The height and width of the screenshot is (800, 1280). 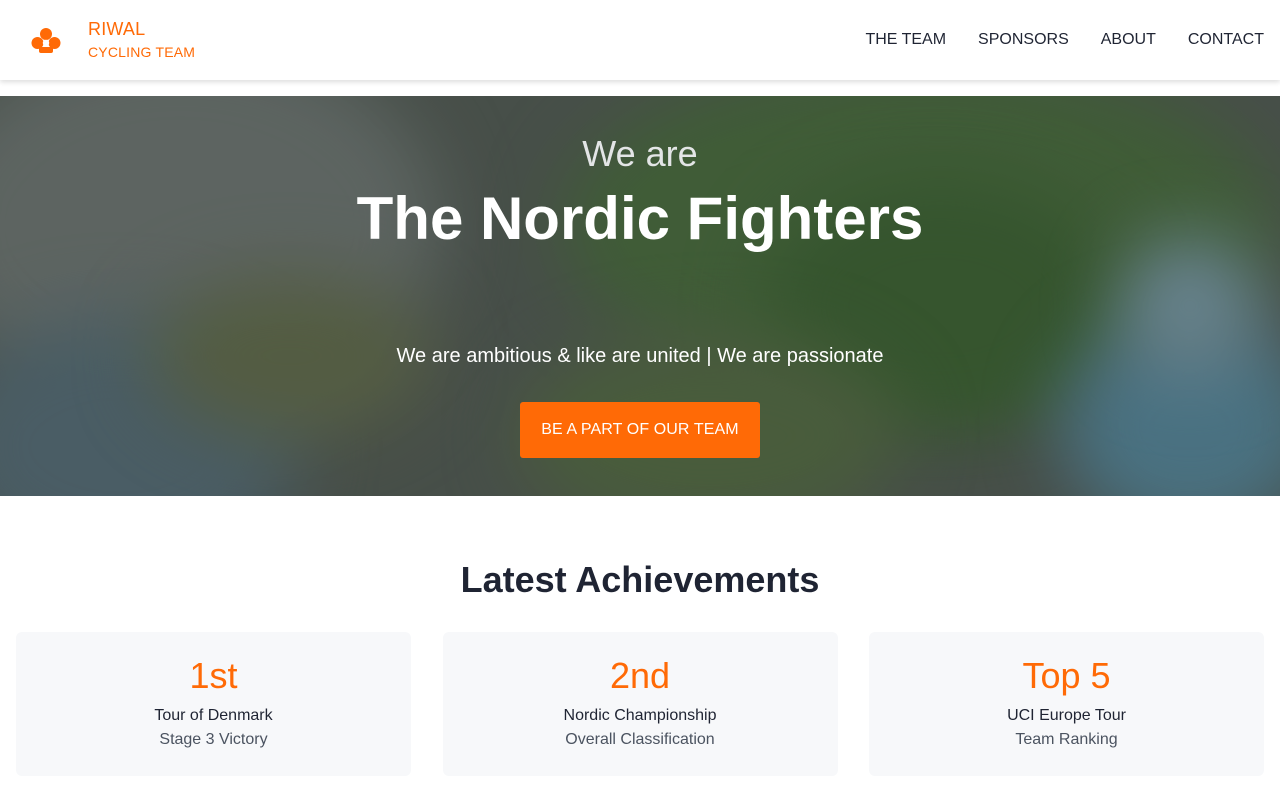 What do you see at coordinates (640, 579) in the screenshot?
I see `achievements-title: Latest Achievements` at bounding box center [640, 579].